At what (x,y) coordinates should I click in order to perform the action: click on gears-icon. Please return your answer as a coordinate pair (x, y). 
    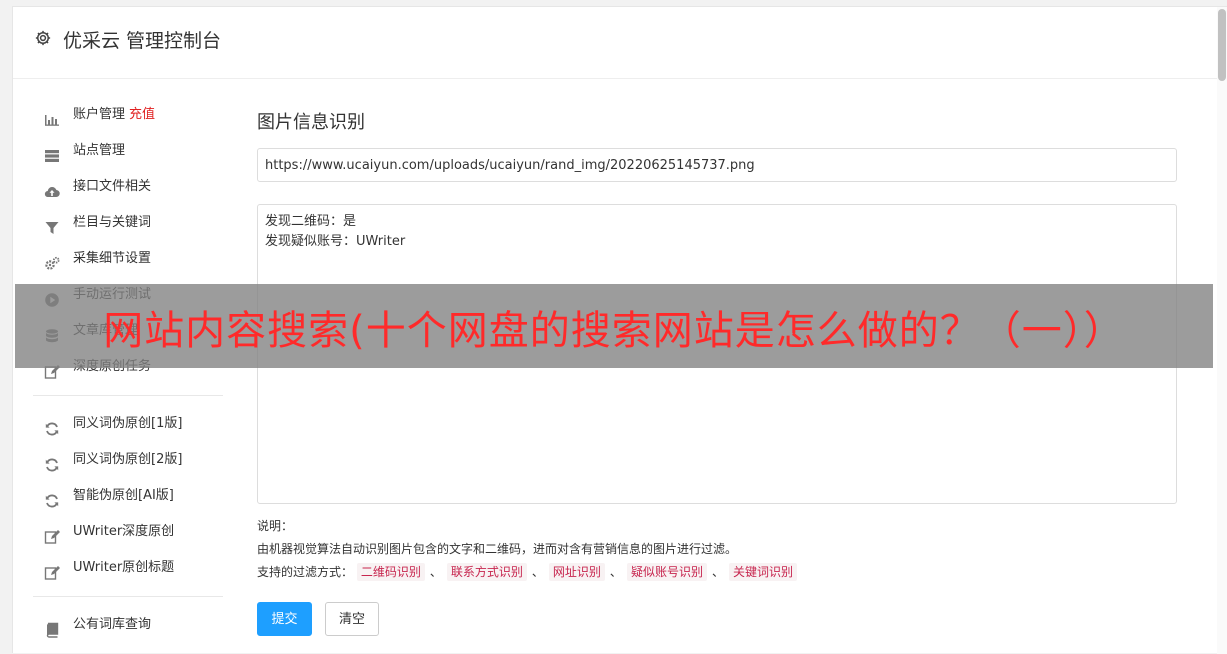
    Looking at the image, I should click on (52, 260).